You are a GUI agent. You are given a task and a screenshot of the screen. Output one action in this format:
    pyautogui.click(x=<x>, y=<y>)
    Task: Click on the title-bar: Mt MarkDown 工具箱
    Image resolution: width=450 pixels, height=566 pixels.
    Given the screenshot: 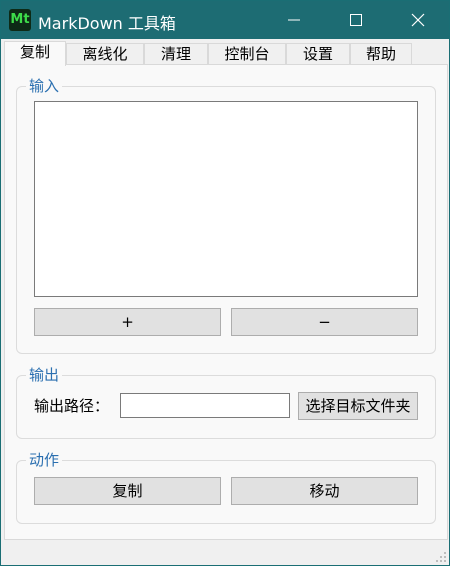 What is the action you would take?
    pyautogui.click(x=225, y=20)
    